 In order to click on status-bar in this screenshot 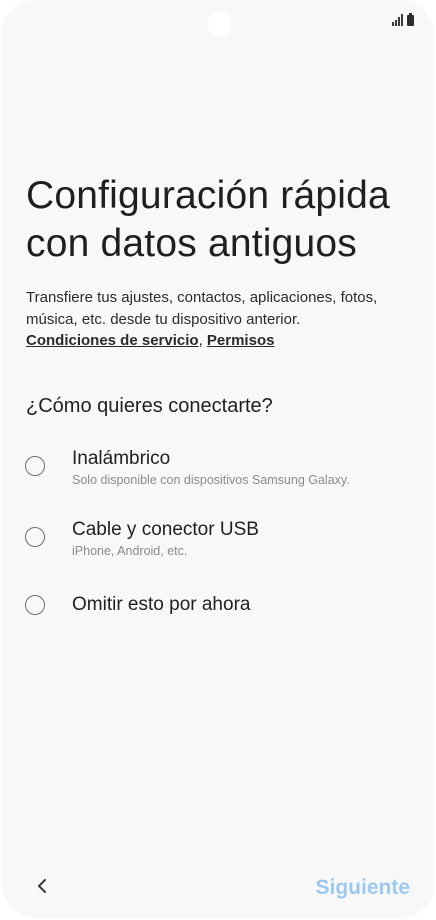, I will do `click(403, 19)`.